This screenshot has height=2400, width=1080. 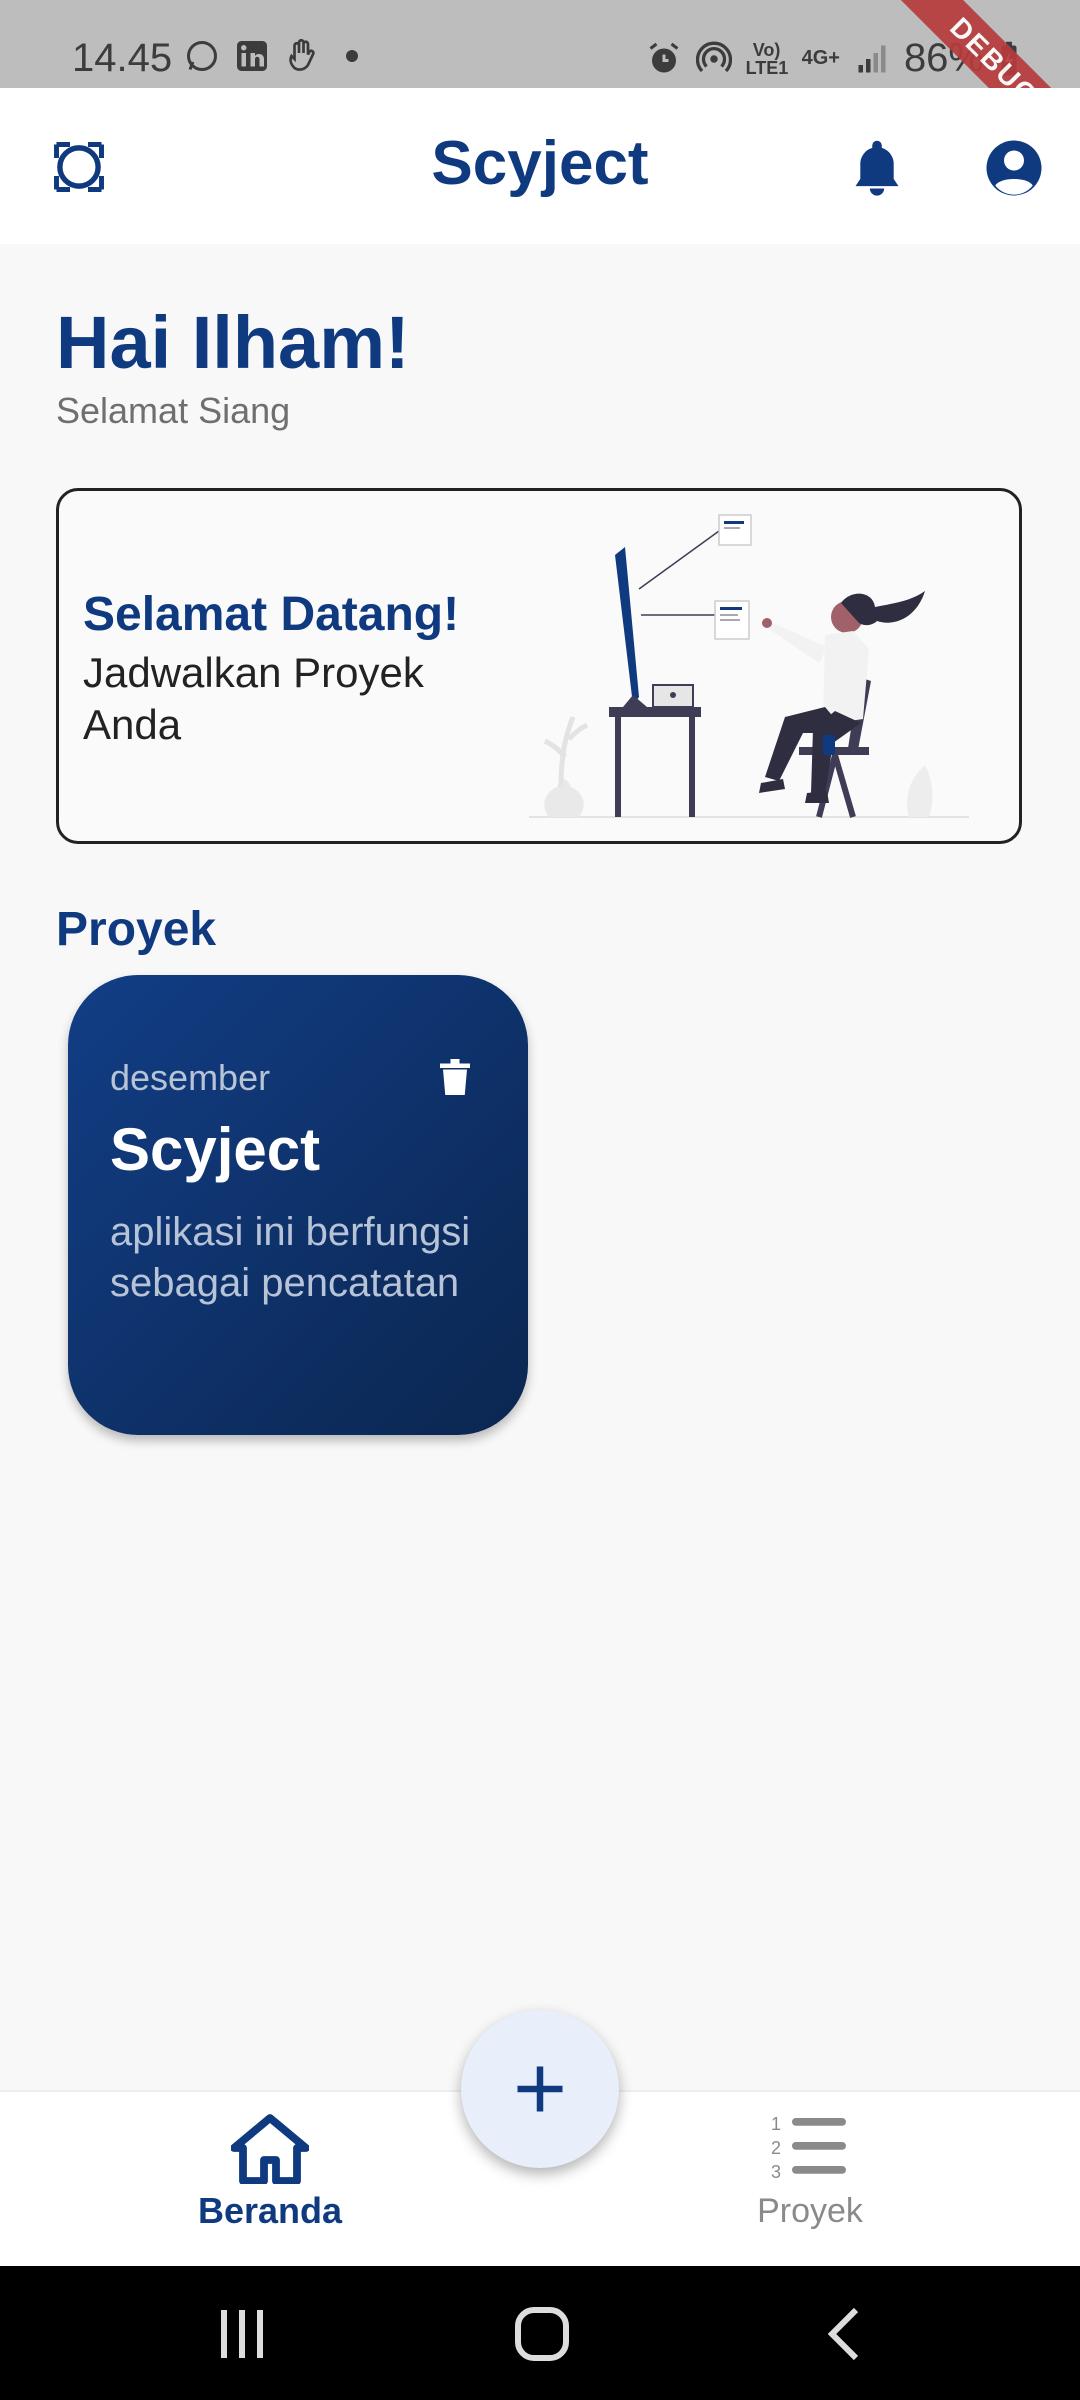 I want to click on volte-label: Vo) LTE1, so click(x=767, y=58).